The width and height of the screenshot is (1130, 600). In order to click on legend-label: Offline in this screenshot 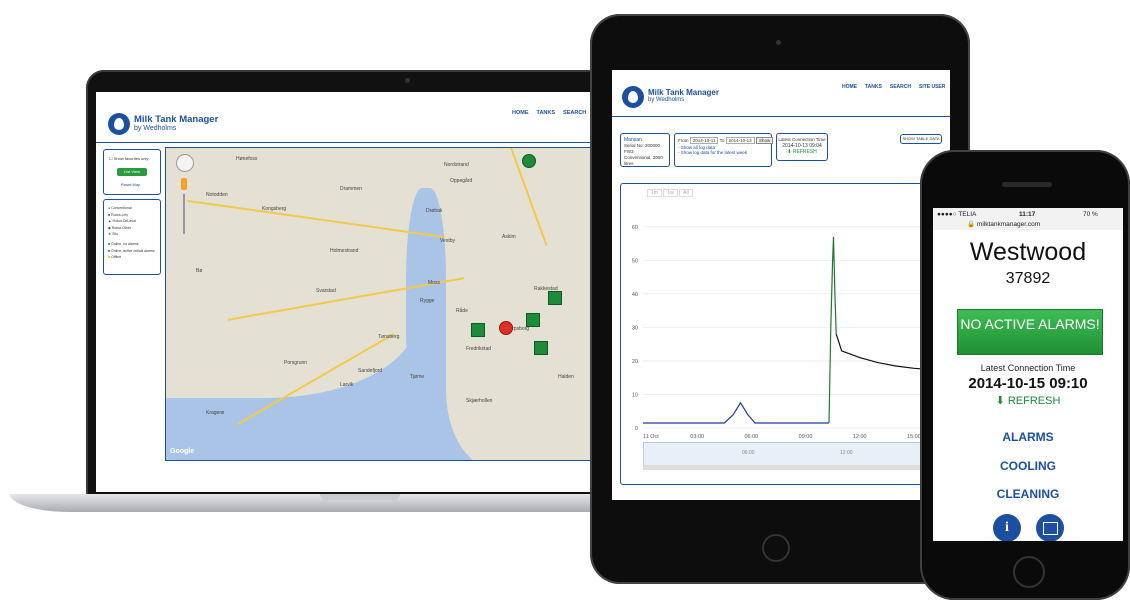, I will do `click(116, 257)`.